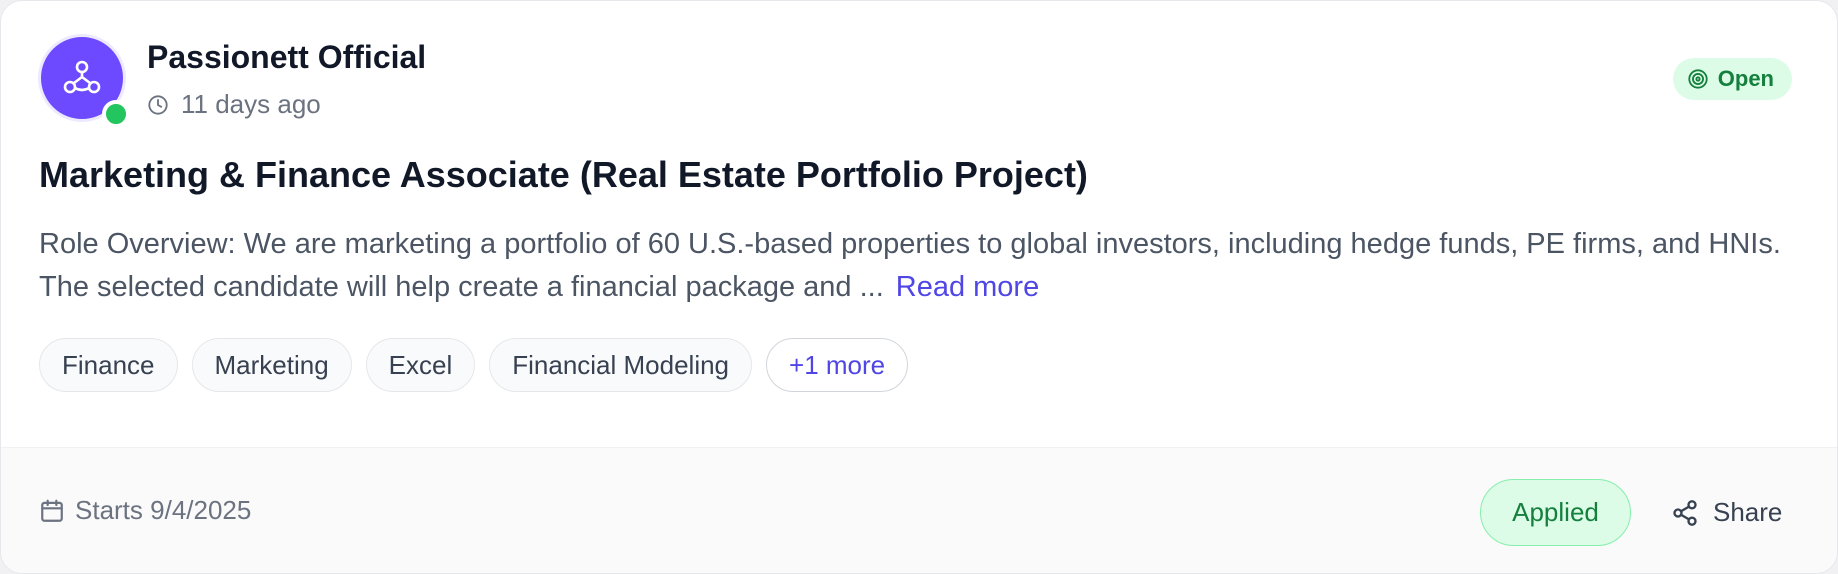 This screenshot has width=1838, height=574. Describe the element at coordinates (420, 365) in the screenshot. I see `skill-tag: Excel` at that location.